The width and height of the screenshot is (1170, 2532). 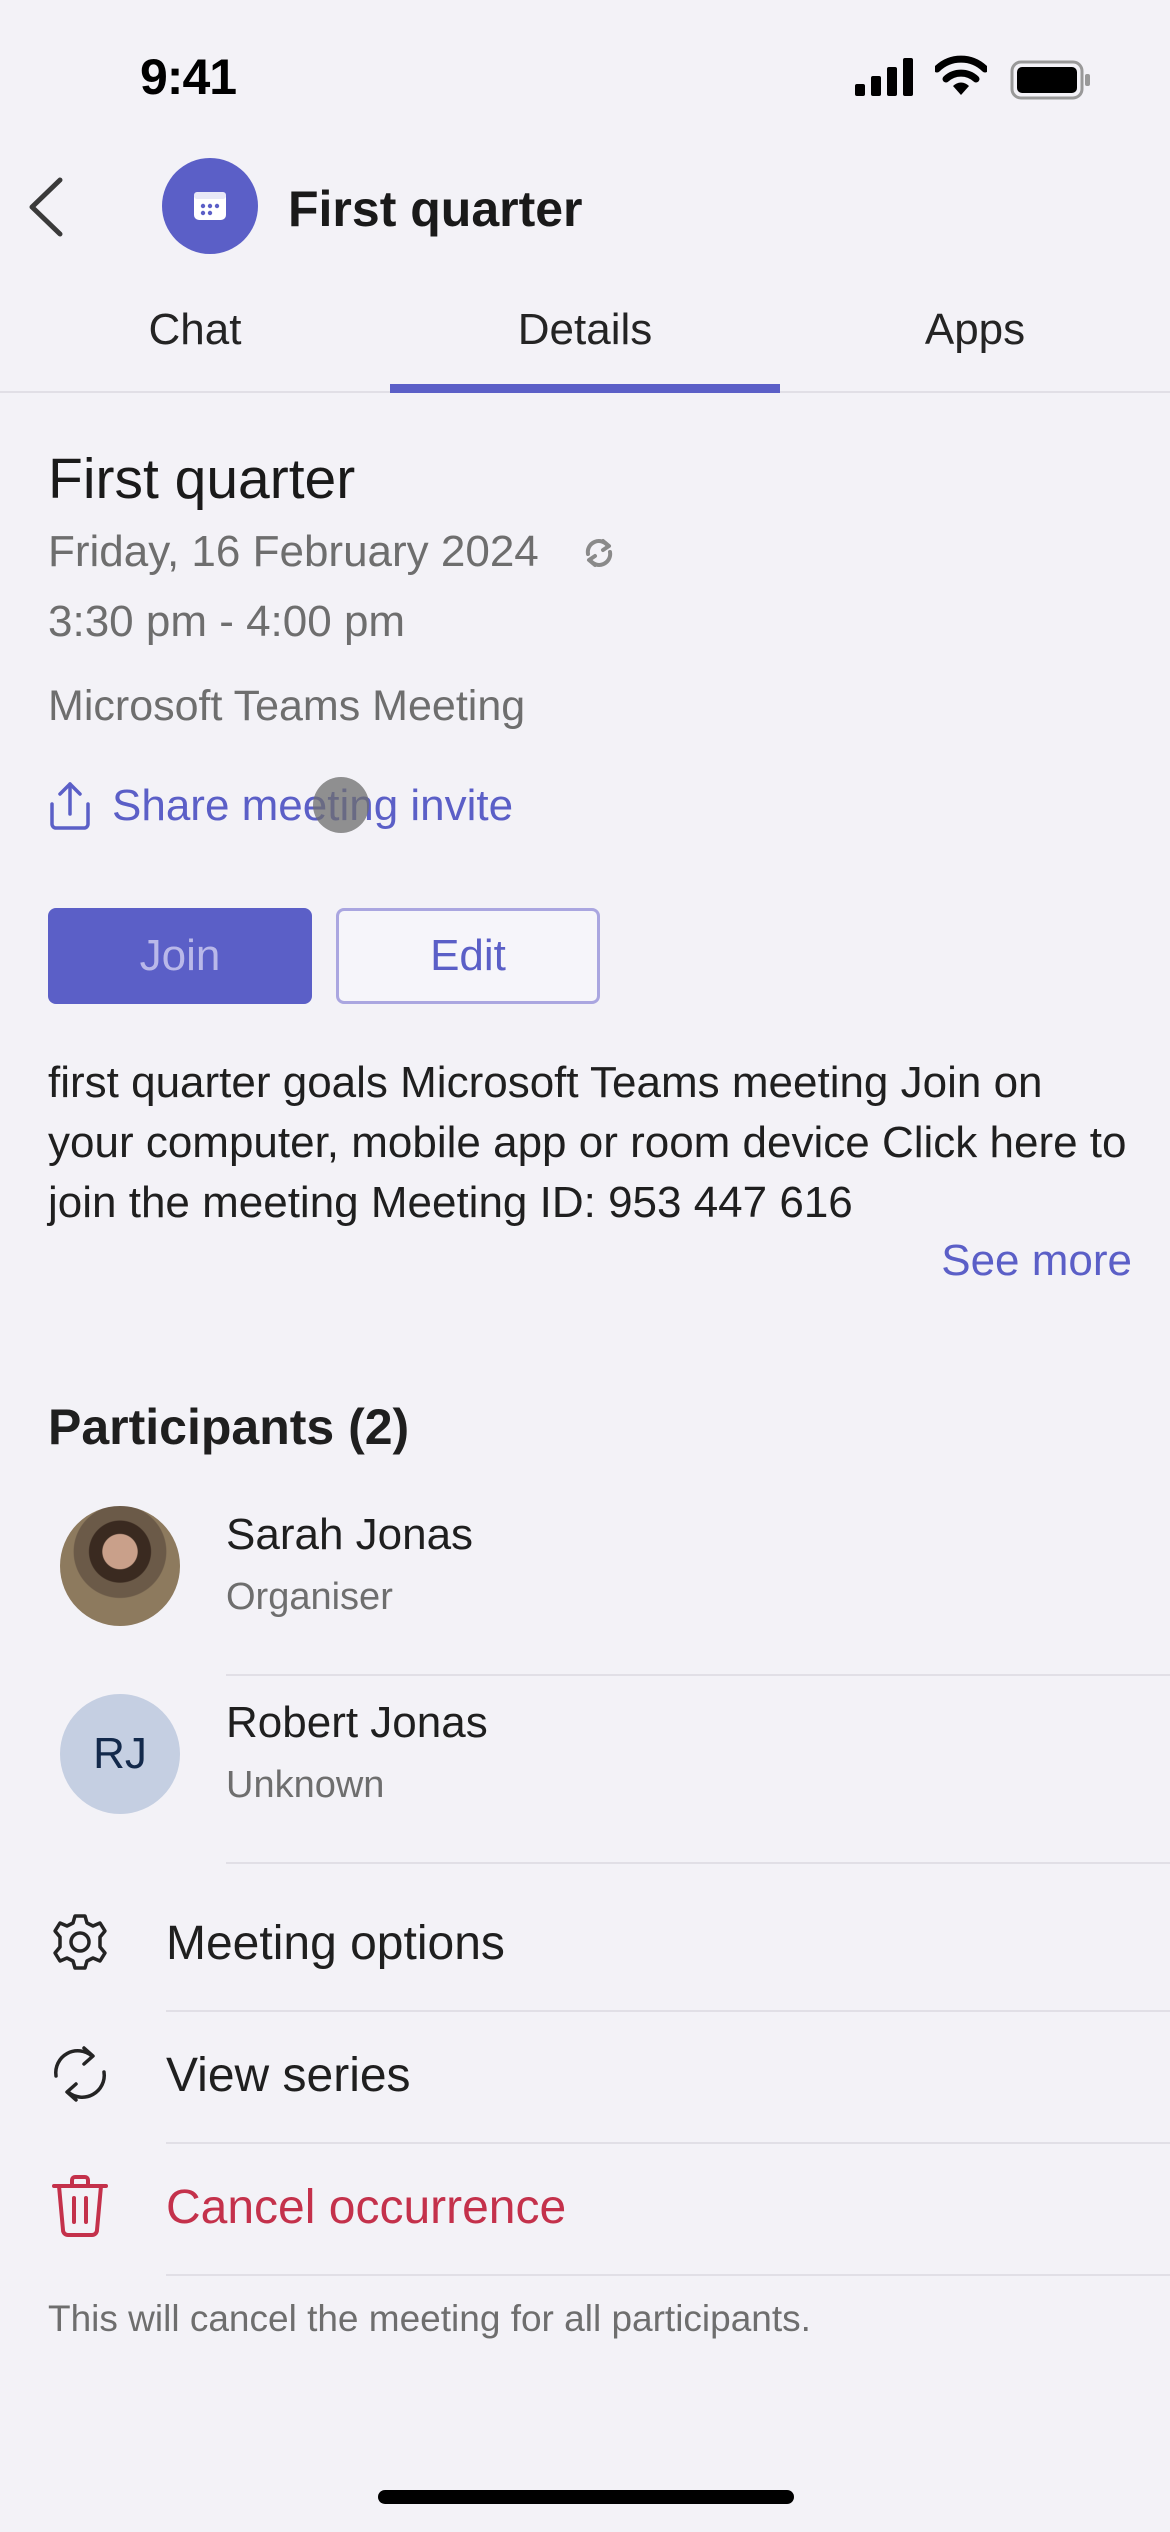 What do you see at coordinates (884, 77) in the screenshot?
I see `cellular-signal-icon` at bounding box center [884, 77].